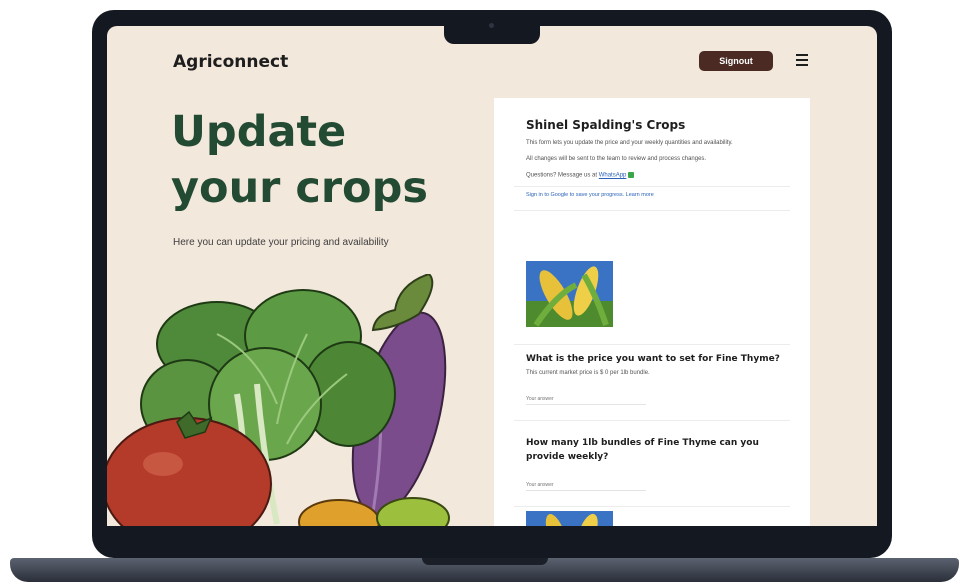 The width and height of the screenshot is (969, 588). I want to click on page-title-line1: Update, so click(259, 132).